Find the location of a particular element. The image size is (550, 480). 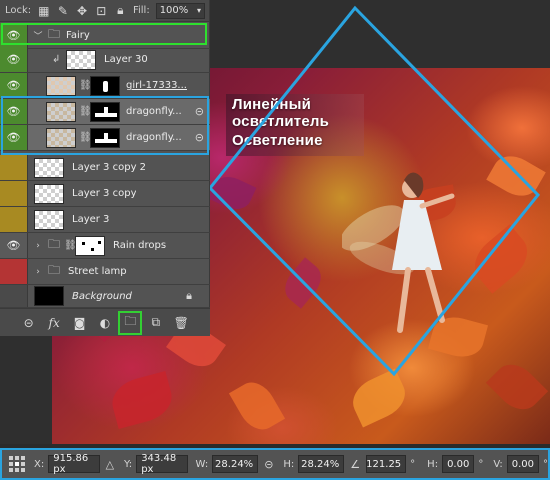

lock-artboard-icon: ⊡ is located at coordinates (101, 11).